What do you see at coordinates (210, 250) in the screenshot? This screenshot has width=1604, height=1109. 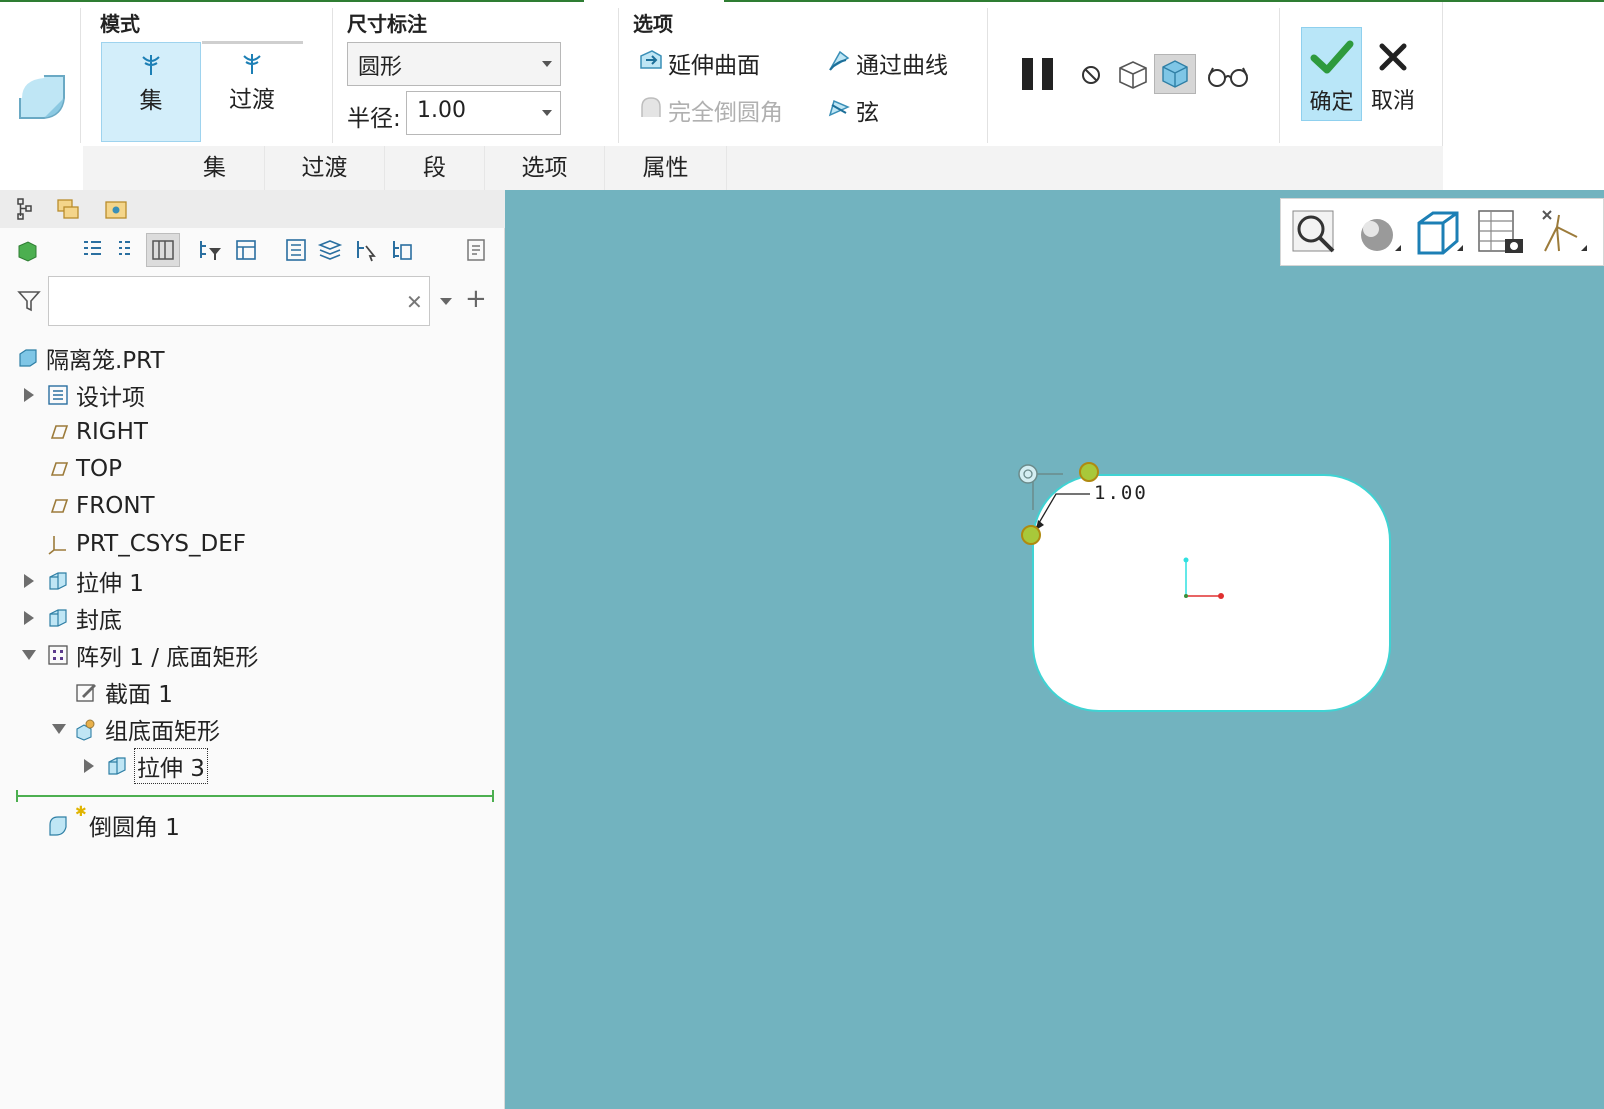 I see `tree-filter-button` at bounding box center [210, 250].